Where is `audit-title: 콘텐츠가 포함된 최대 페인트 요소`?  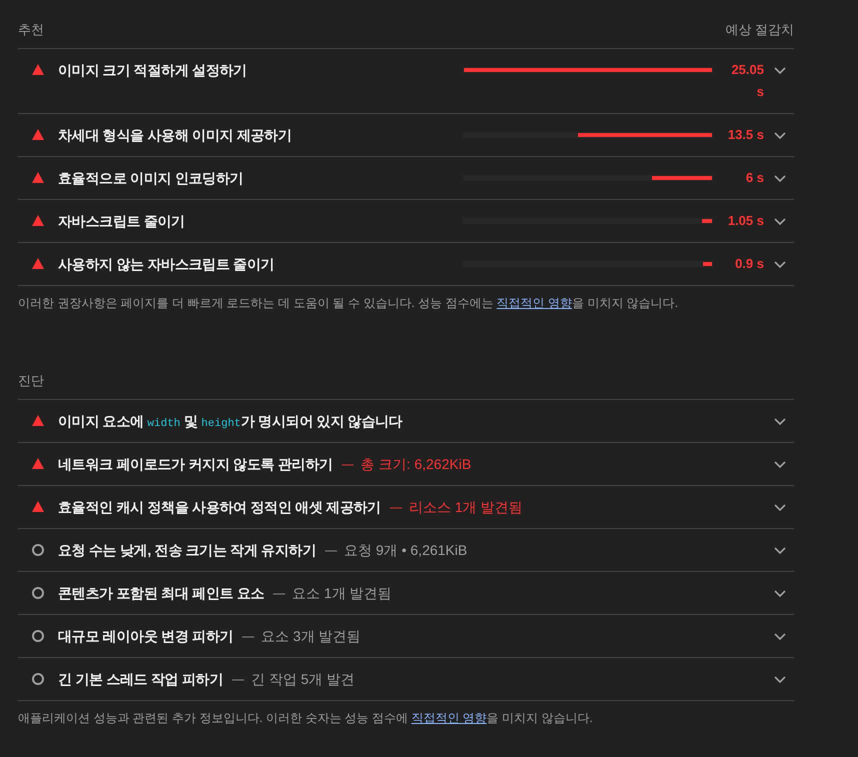 audit-title: 콘텐츠가 포함된 최대 페인트 요소 is located at coordinates (161, 593).